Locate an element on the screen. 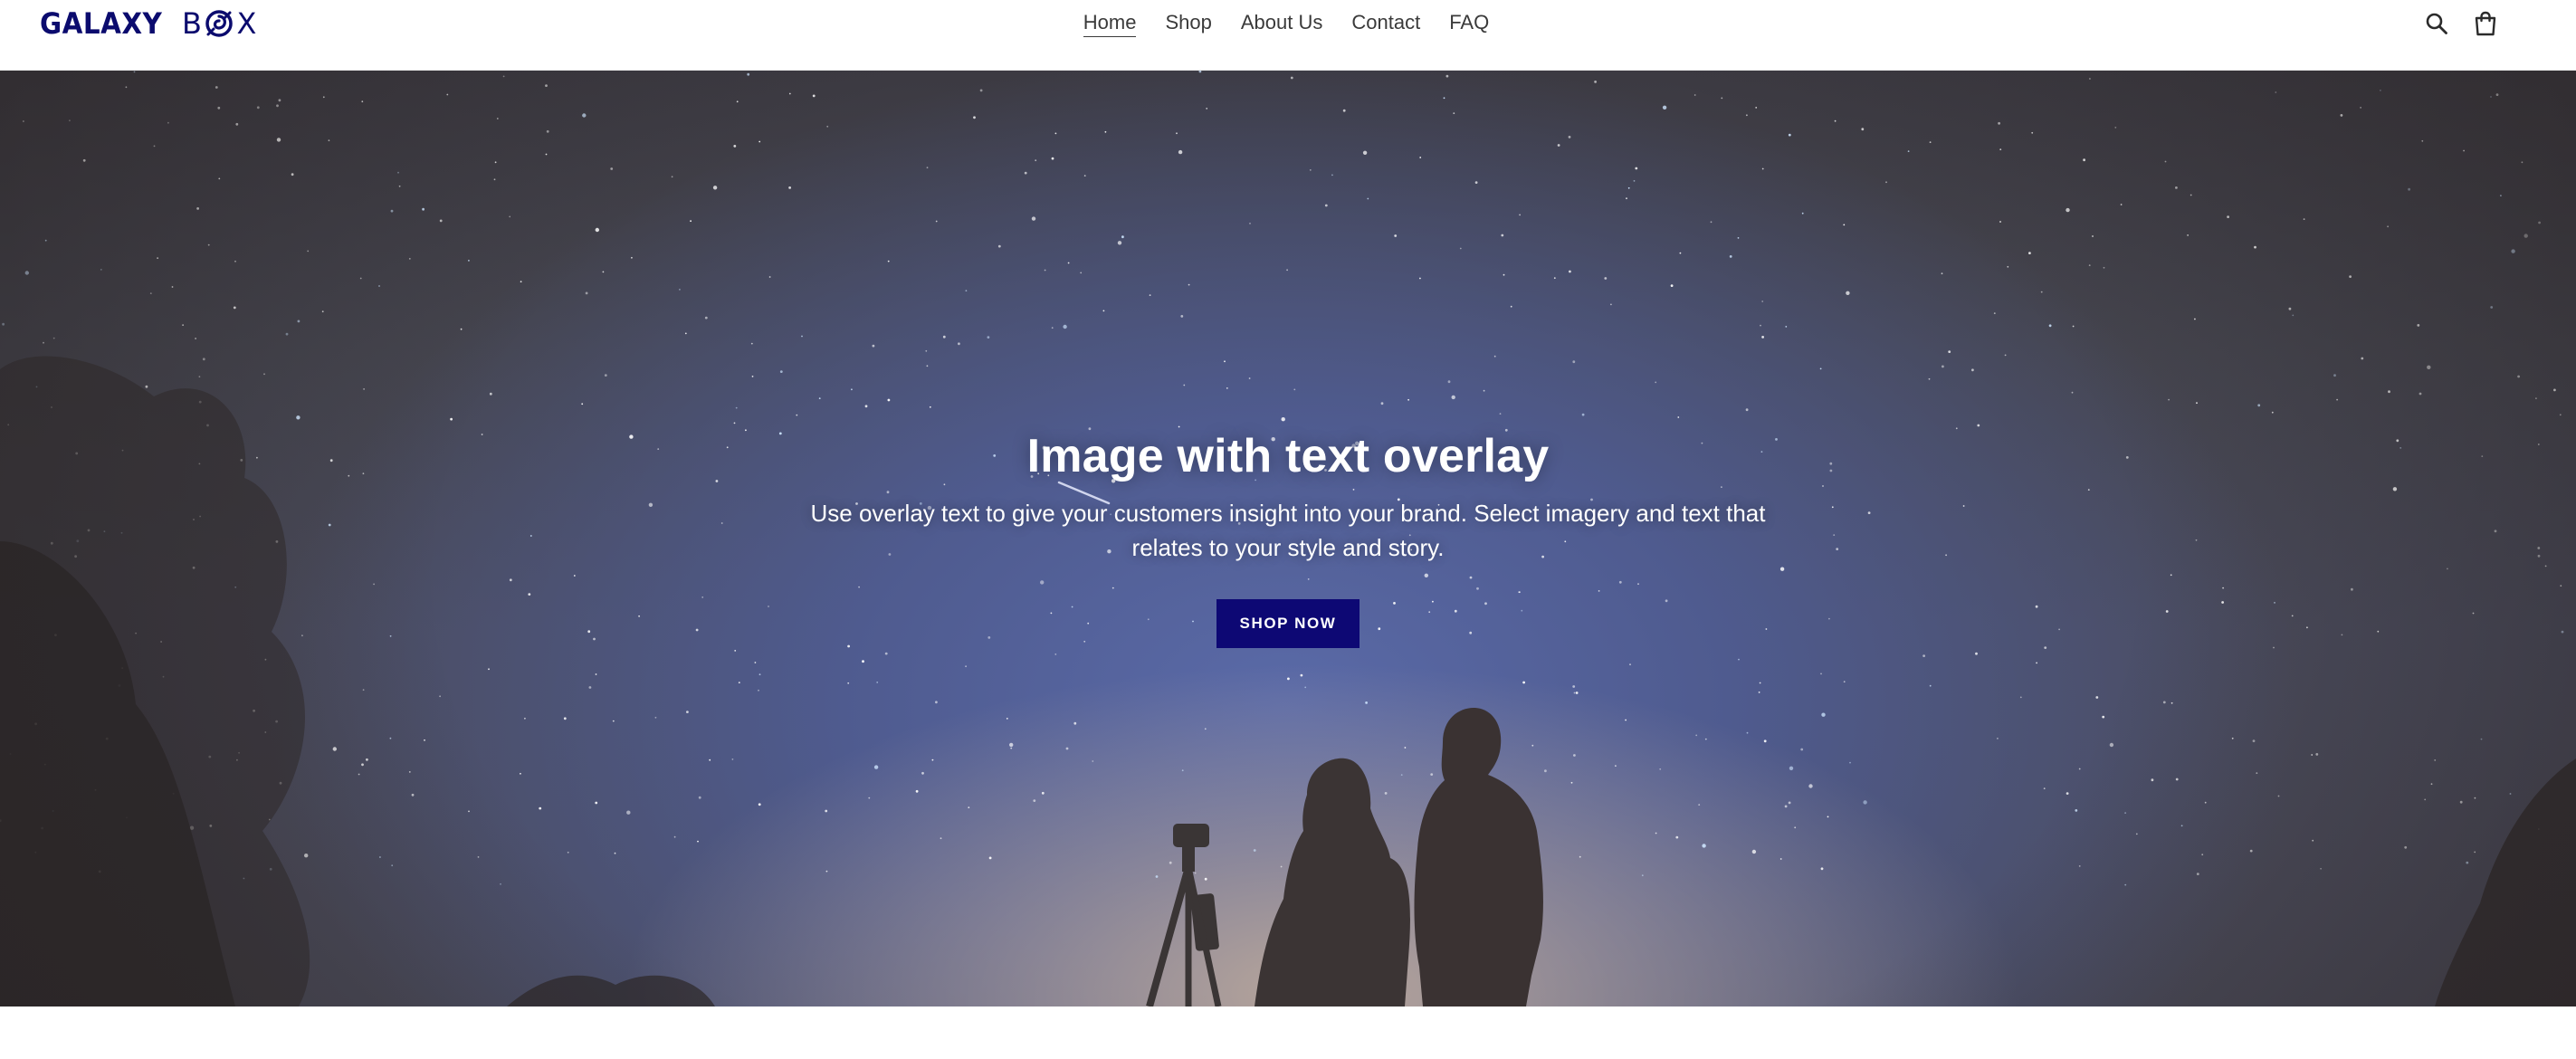 Image resolution: width=2576 pixels, height=1059 pixels. nav-item-label: FAQ is located at coordinates (1470, 22).